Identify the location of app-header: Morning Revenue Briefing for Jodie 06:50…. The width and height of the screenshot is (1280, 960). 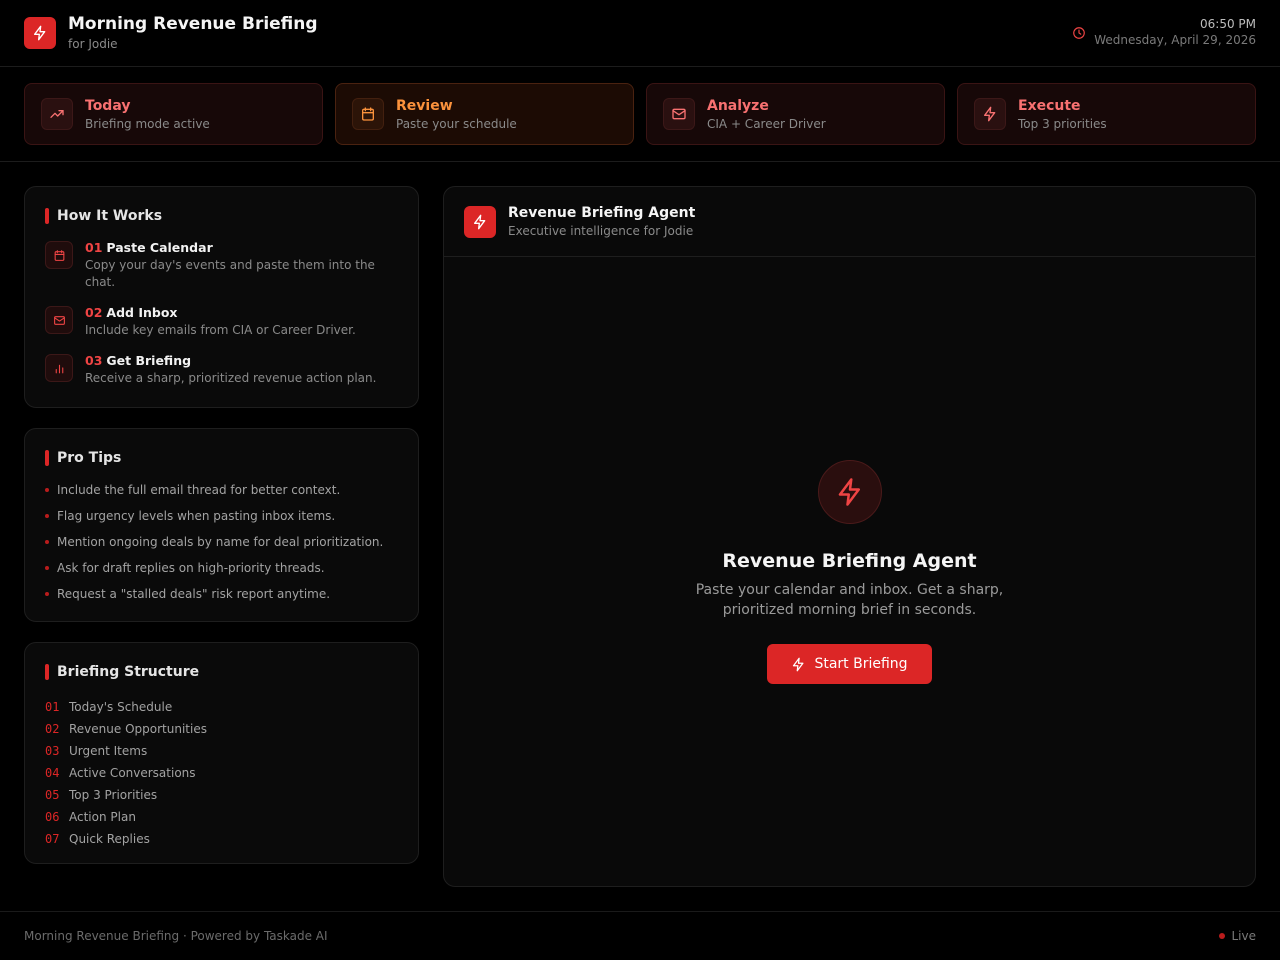
(640, 33).